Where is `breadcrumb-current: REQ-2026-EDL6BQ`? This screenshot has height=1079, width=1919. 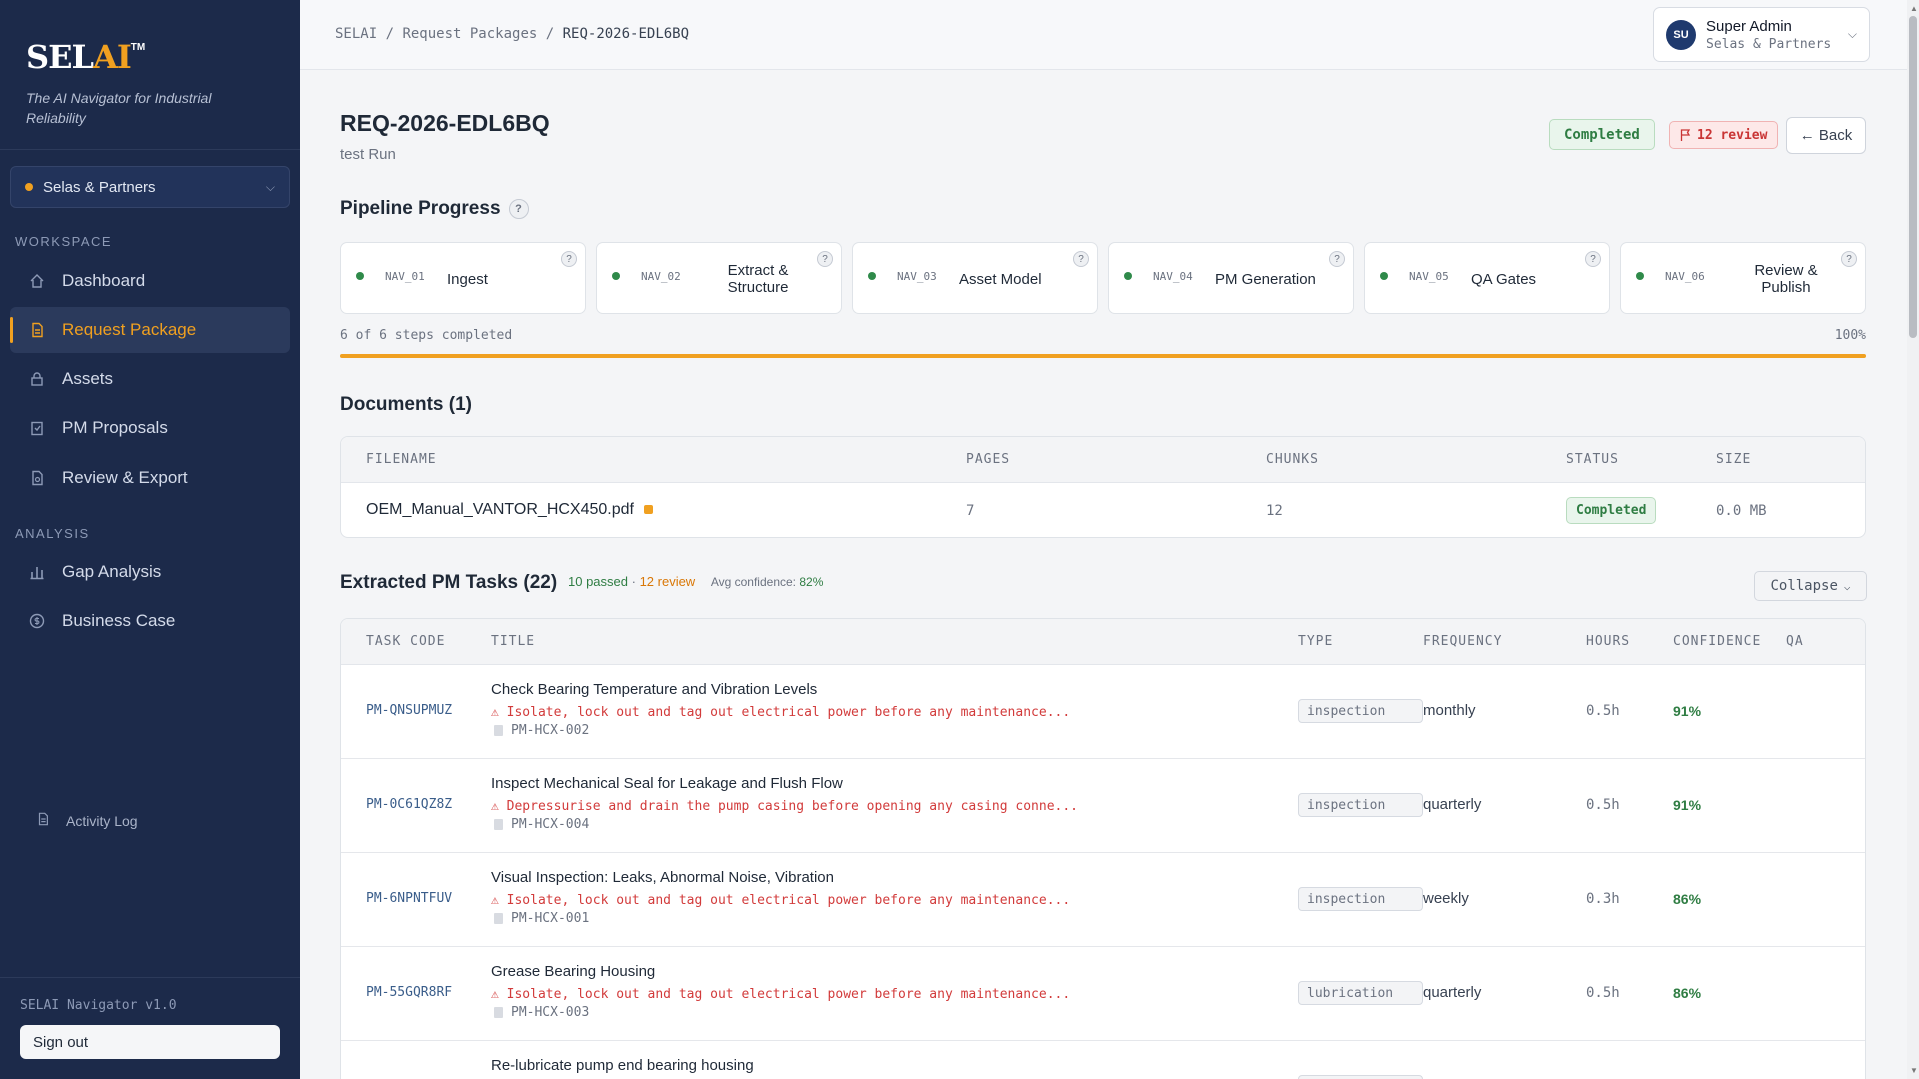
breadcrumb-current: REQ-2026-EDL6BQ is located at coordinates (626, 34).